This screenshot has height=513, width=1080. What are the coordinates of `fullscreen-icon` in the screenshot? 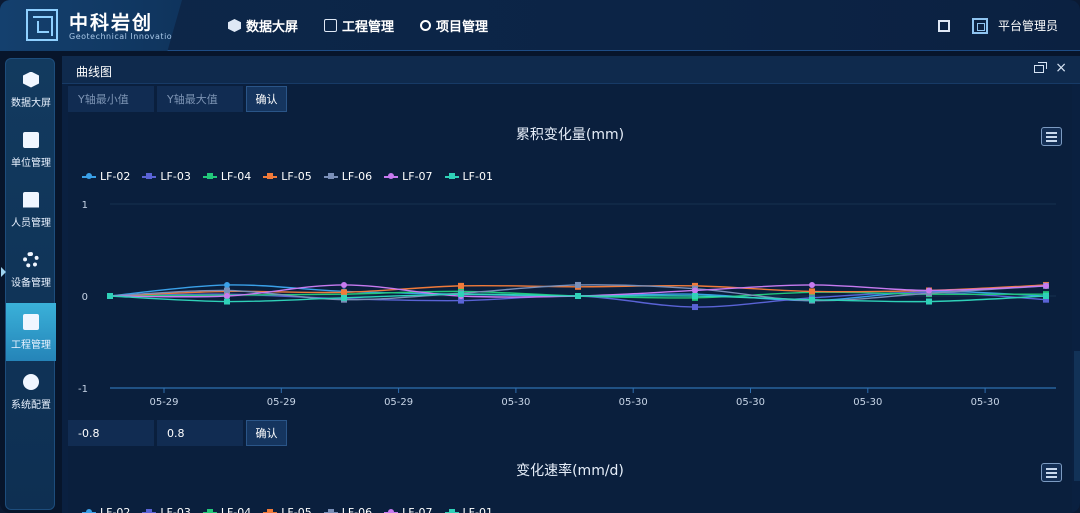 It's located at (943, 25).